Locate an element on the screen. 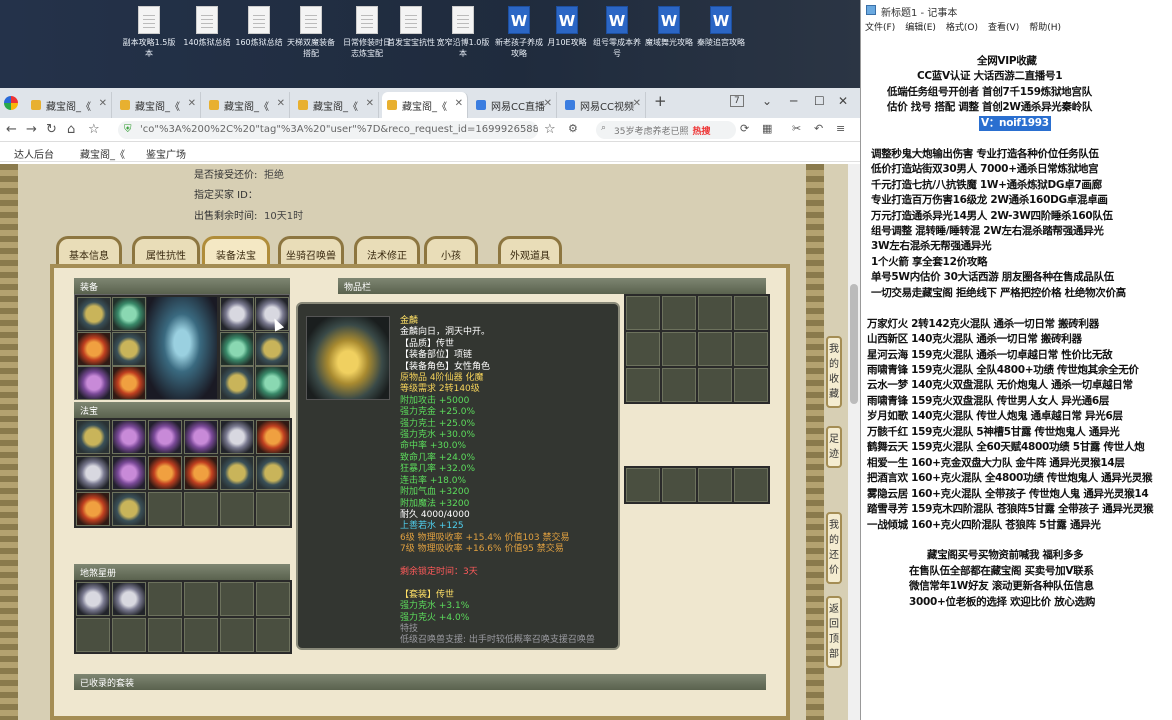  browser-tab: 网易CC直播 ✕ is located at coordinates (514, 105).